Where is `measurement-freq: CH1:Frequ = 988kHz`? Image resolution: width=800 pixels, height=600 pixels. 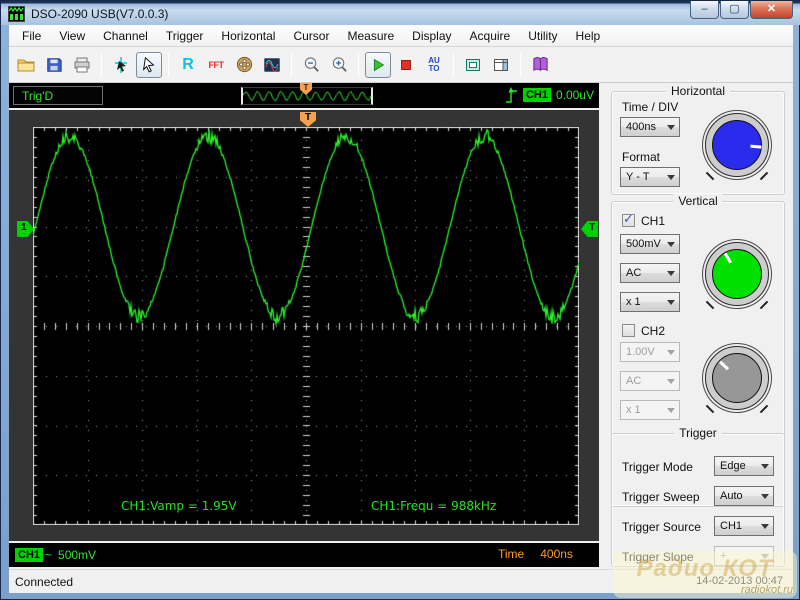
measurement-freq: CH1:Frequ = 988kHz is located at coordinates (434, 506).